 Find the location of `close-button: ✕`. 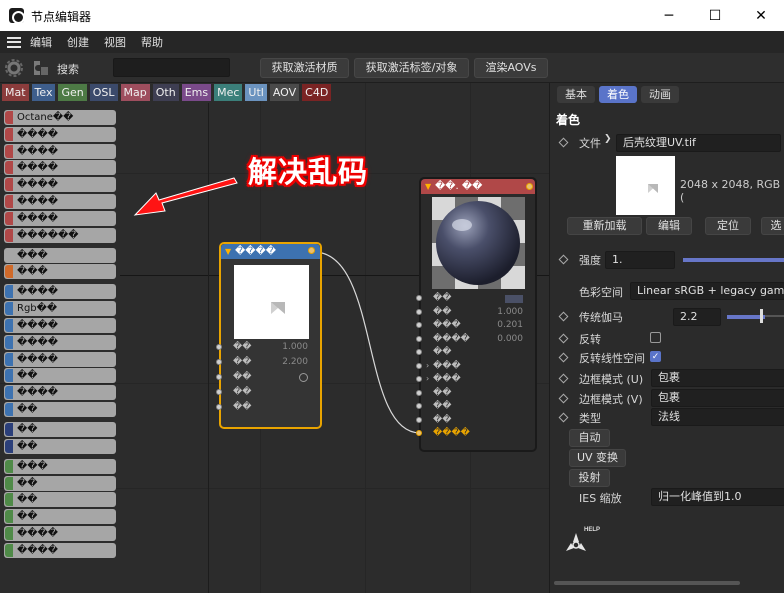

close-button: ✕ is located at coordinates (761, 15).